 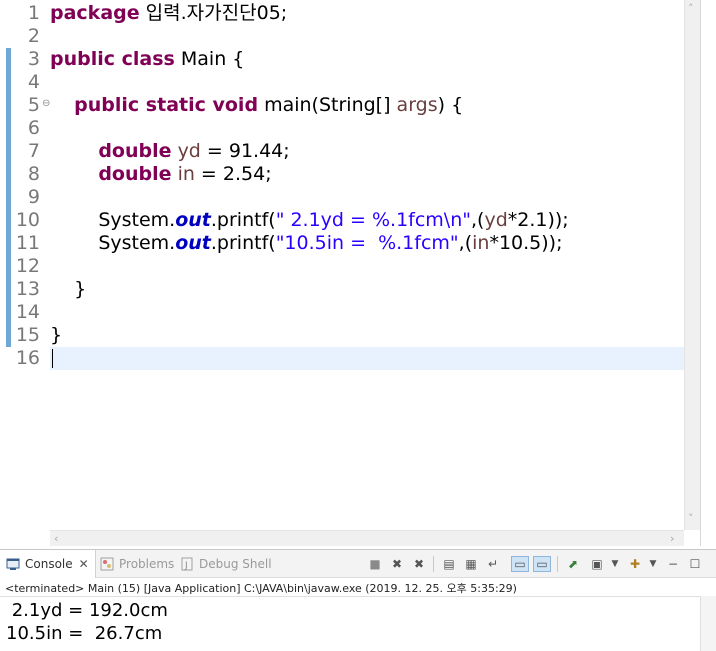 I want to click on output-line: 2.1yd = 192.0cm, so click(x=87, y=610).